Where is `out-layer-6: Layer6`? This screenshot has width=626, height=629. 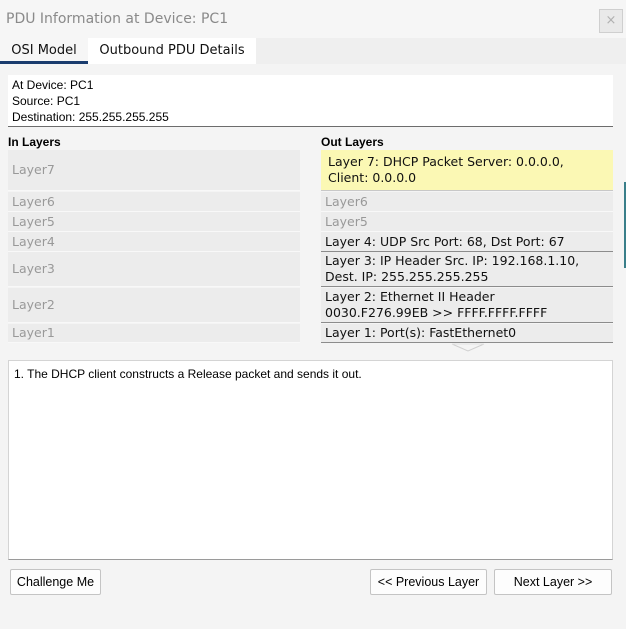 out-layer-6: Layer6 is located at coordinates (467, 202).